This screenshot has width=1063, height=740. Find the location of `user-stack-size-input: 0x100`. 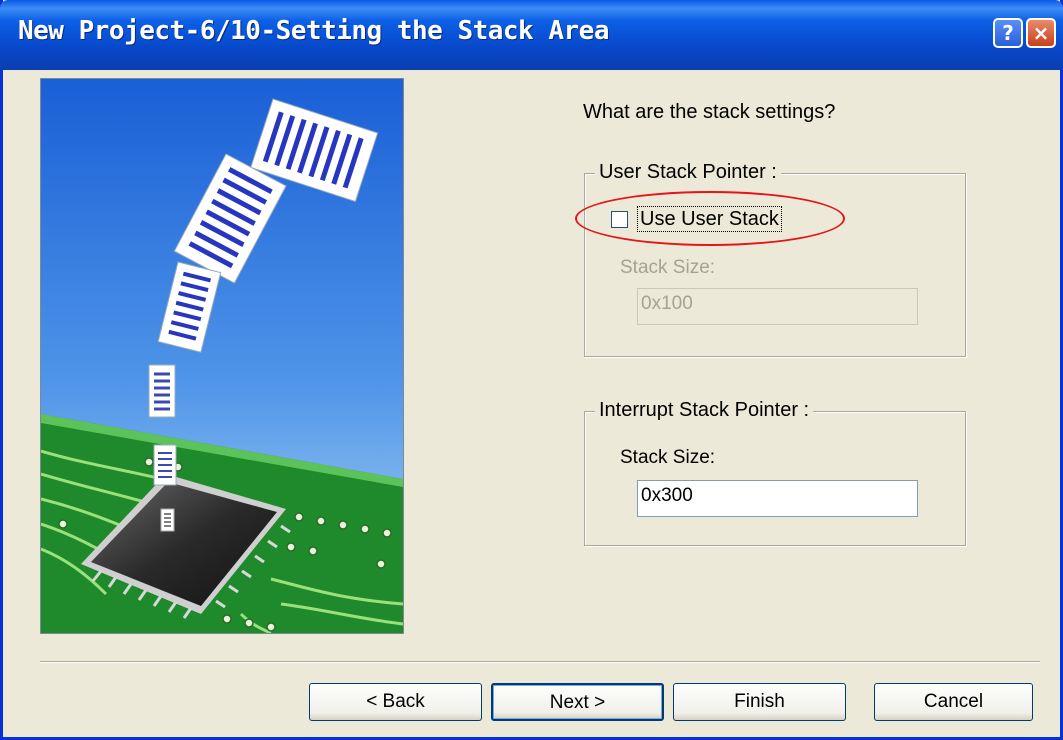

user-stack-size-input: 0x100 is located at coordinates (777, 306).